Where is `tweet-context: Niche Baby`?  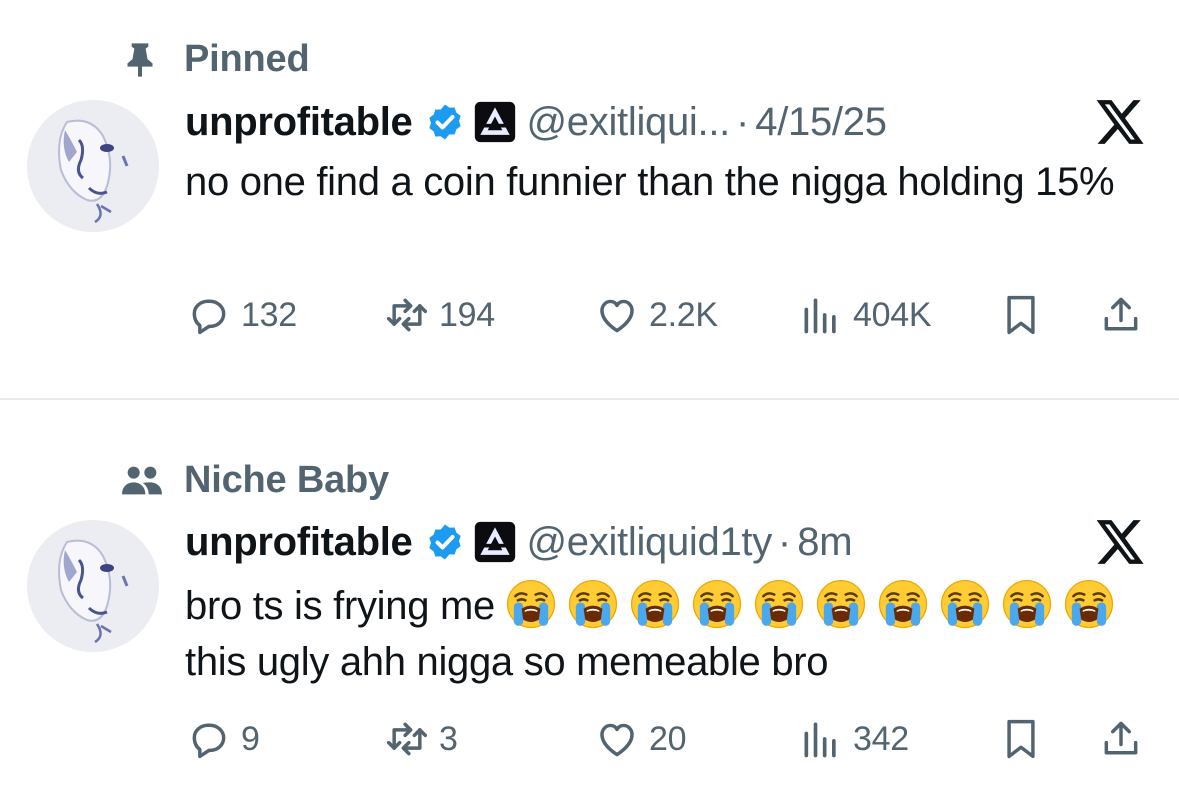
tweet-context: Niche Baby is located at coordinates (254, 480).